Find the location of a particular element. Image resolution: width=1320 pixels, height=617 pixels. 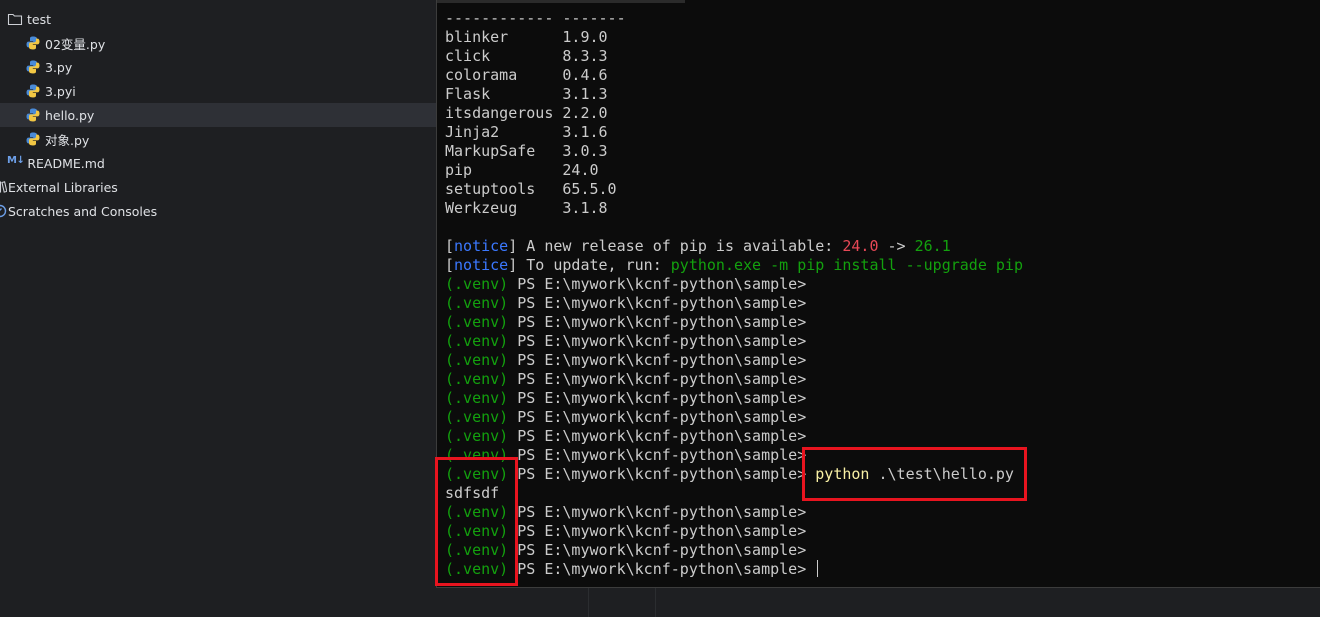

tree-item-3-py: 3.py is located at coordinates (218, 67).